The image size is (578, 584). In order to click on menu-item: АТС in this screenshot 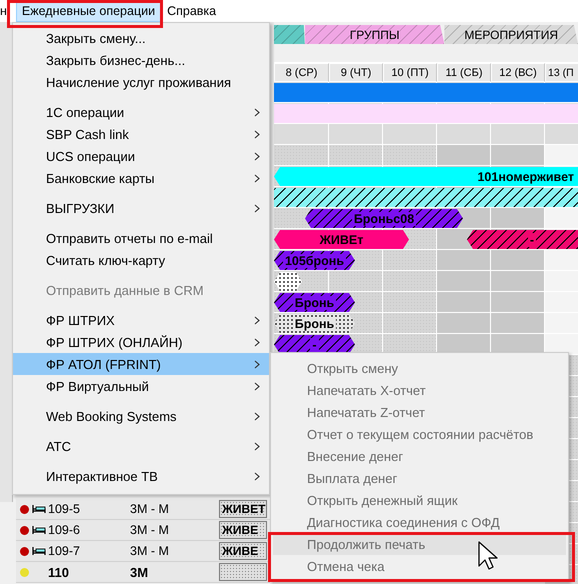, I will do `click(141, 446)`.